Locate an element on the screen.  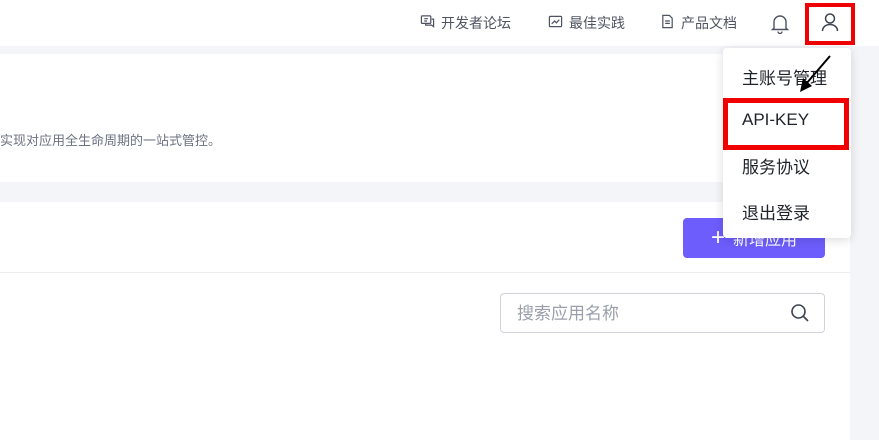
search-icon is located at coordinates (800, 313).